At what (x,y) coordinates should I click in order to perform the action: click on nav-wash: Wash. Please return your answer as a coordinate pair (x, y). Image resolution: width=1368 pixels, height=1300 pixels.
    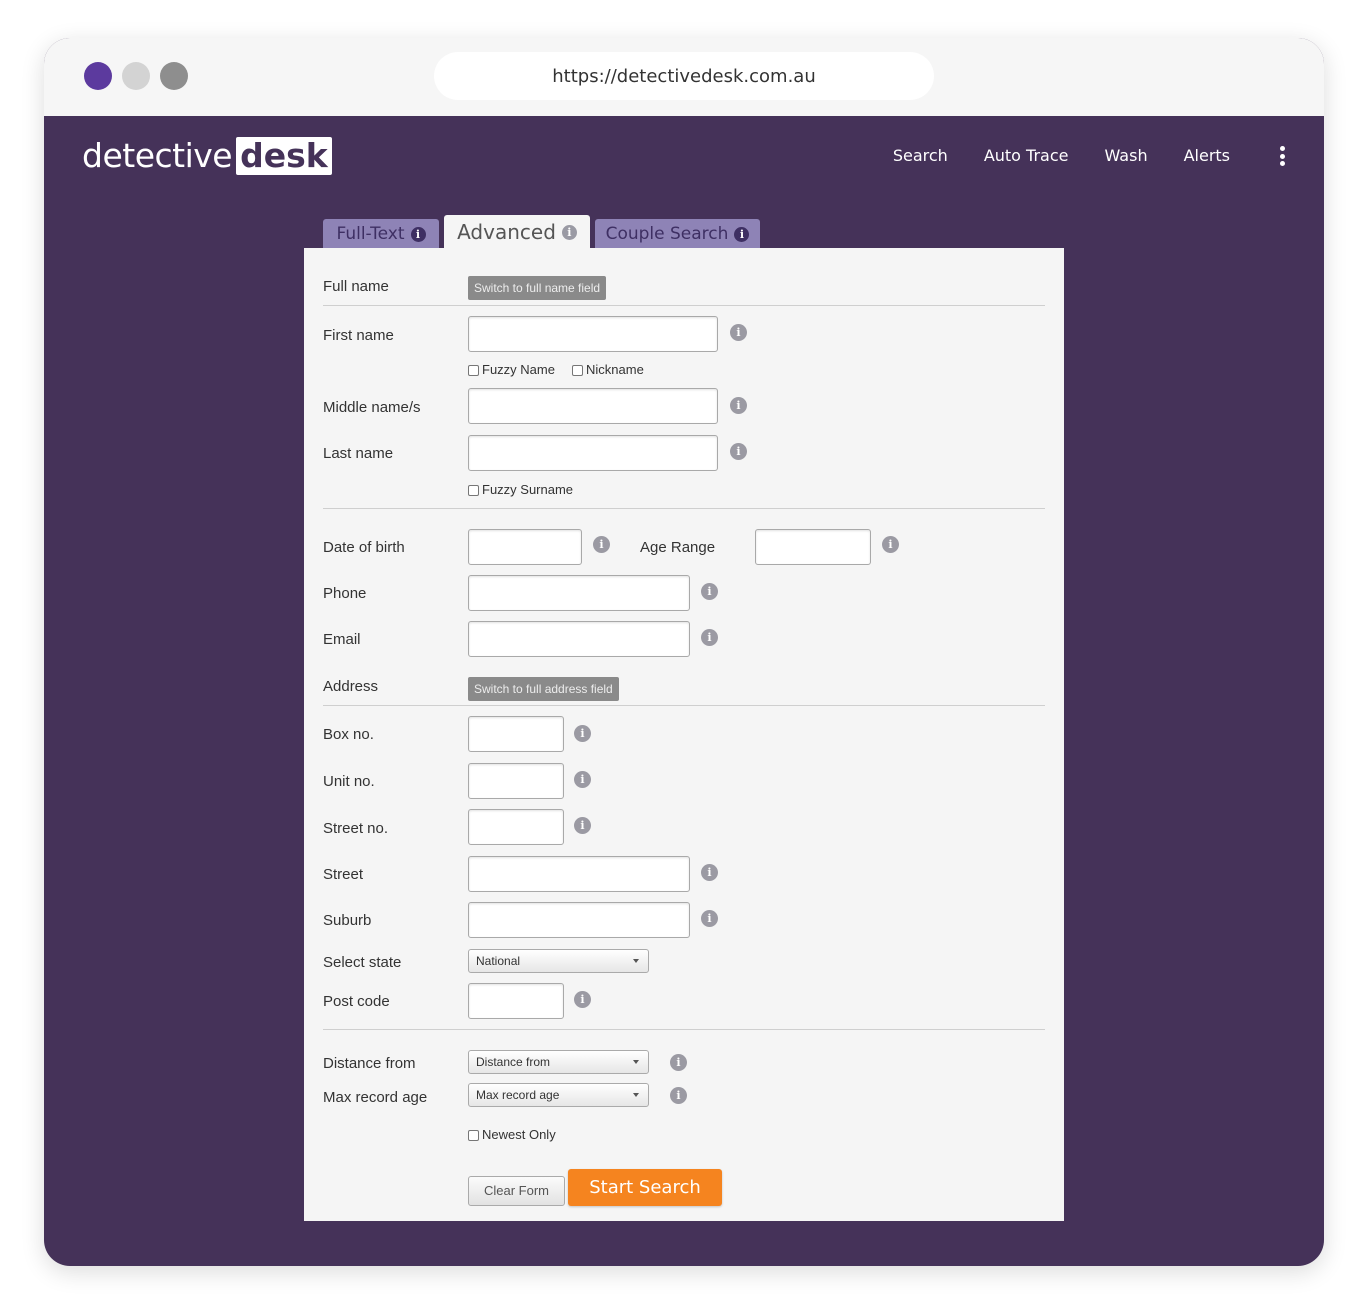
    Looking at the image, I should click on (1126, 156).